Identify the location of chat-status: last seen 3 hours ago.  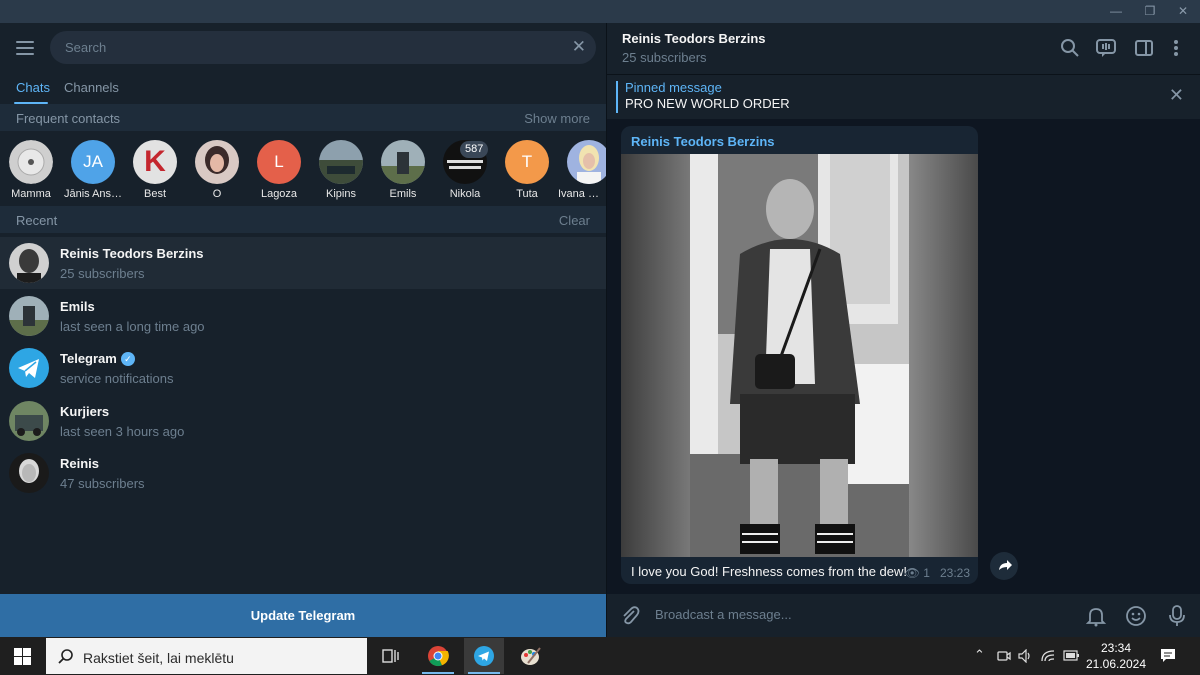
(122, 431).